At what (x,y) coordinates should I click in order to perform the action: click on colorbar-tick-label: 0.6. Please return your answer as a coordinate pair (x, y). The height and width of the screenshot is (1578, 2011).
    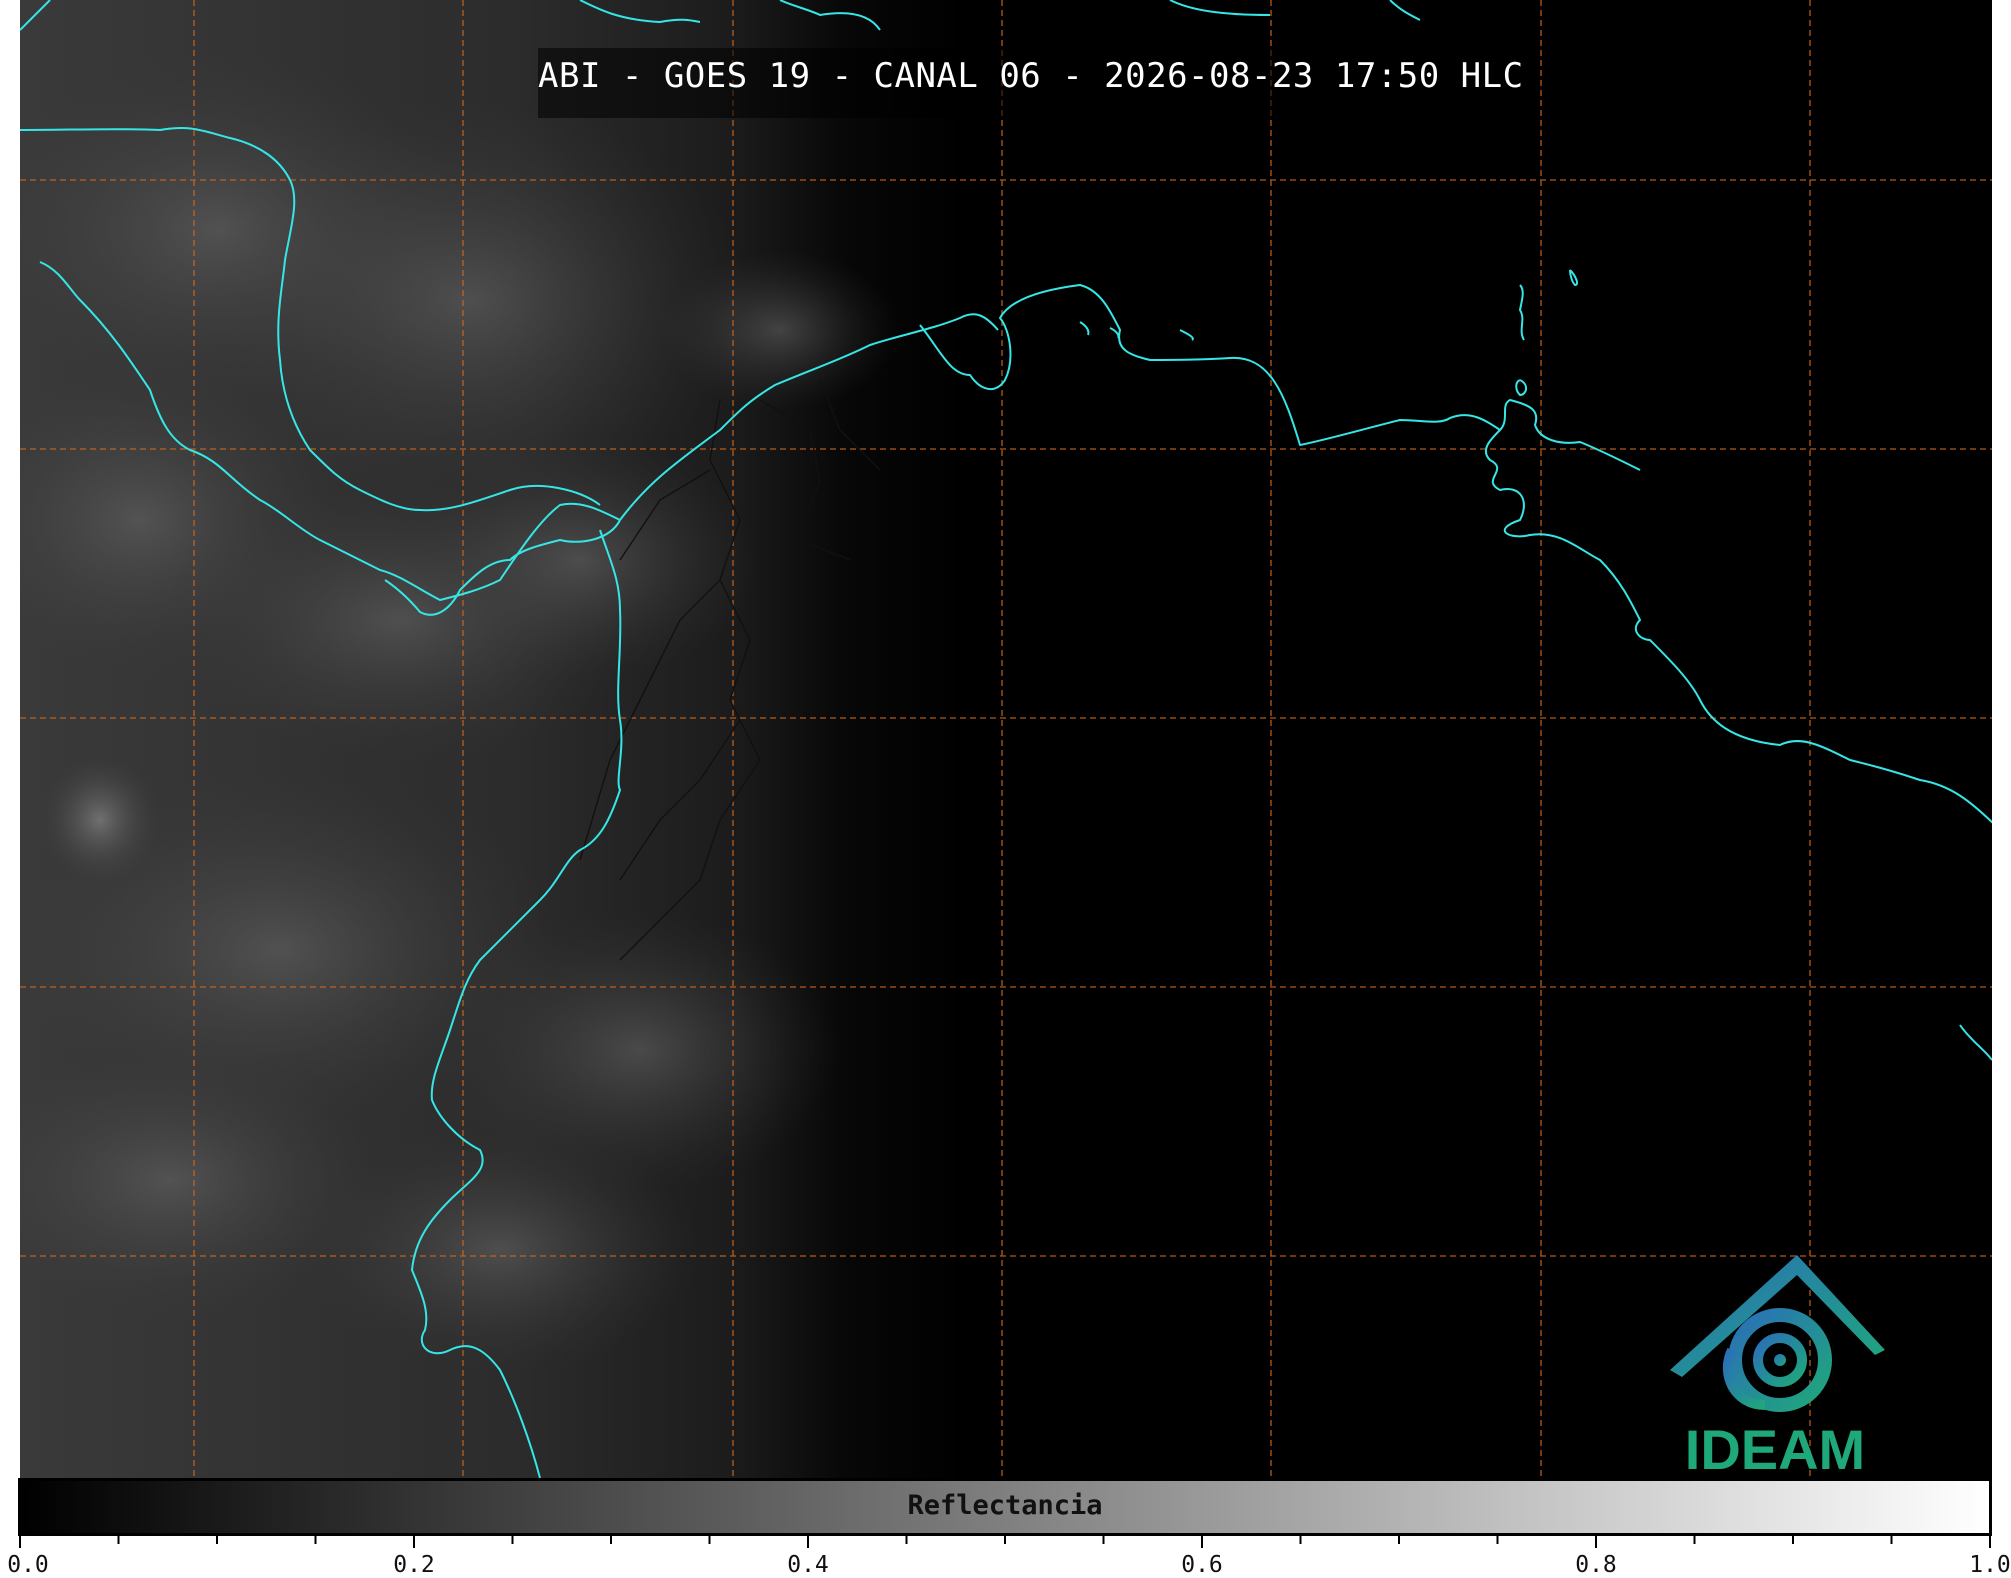
    Looking at the image, I should click on (1202, 1565).